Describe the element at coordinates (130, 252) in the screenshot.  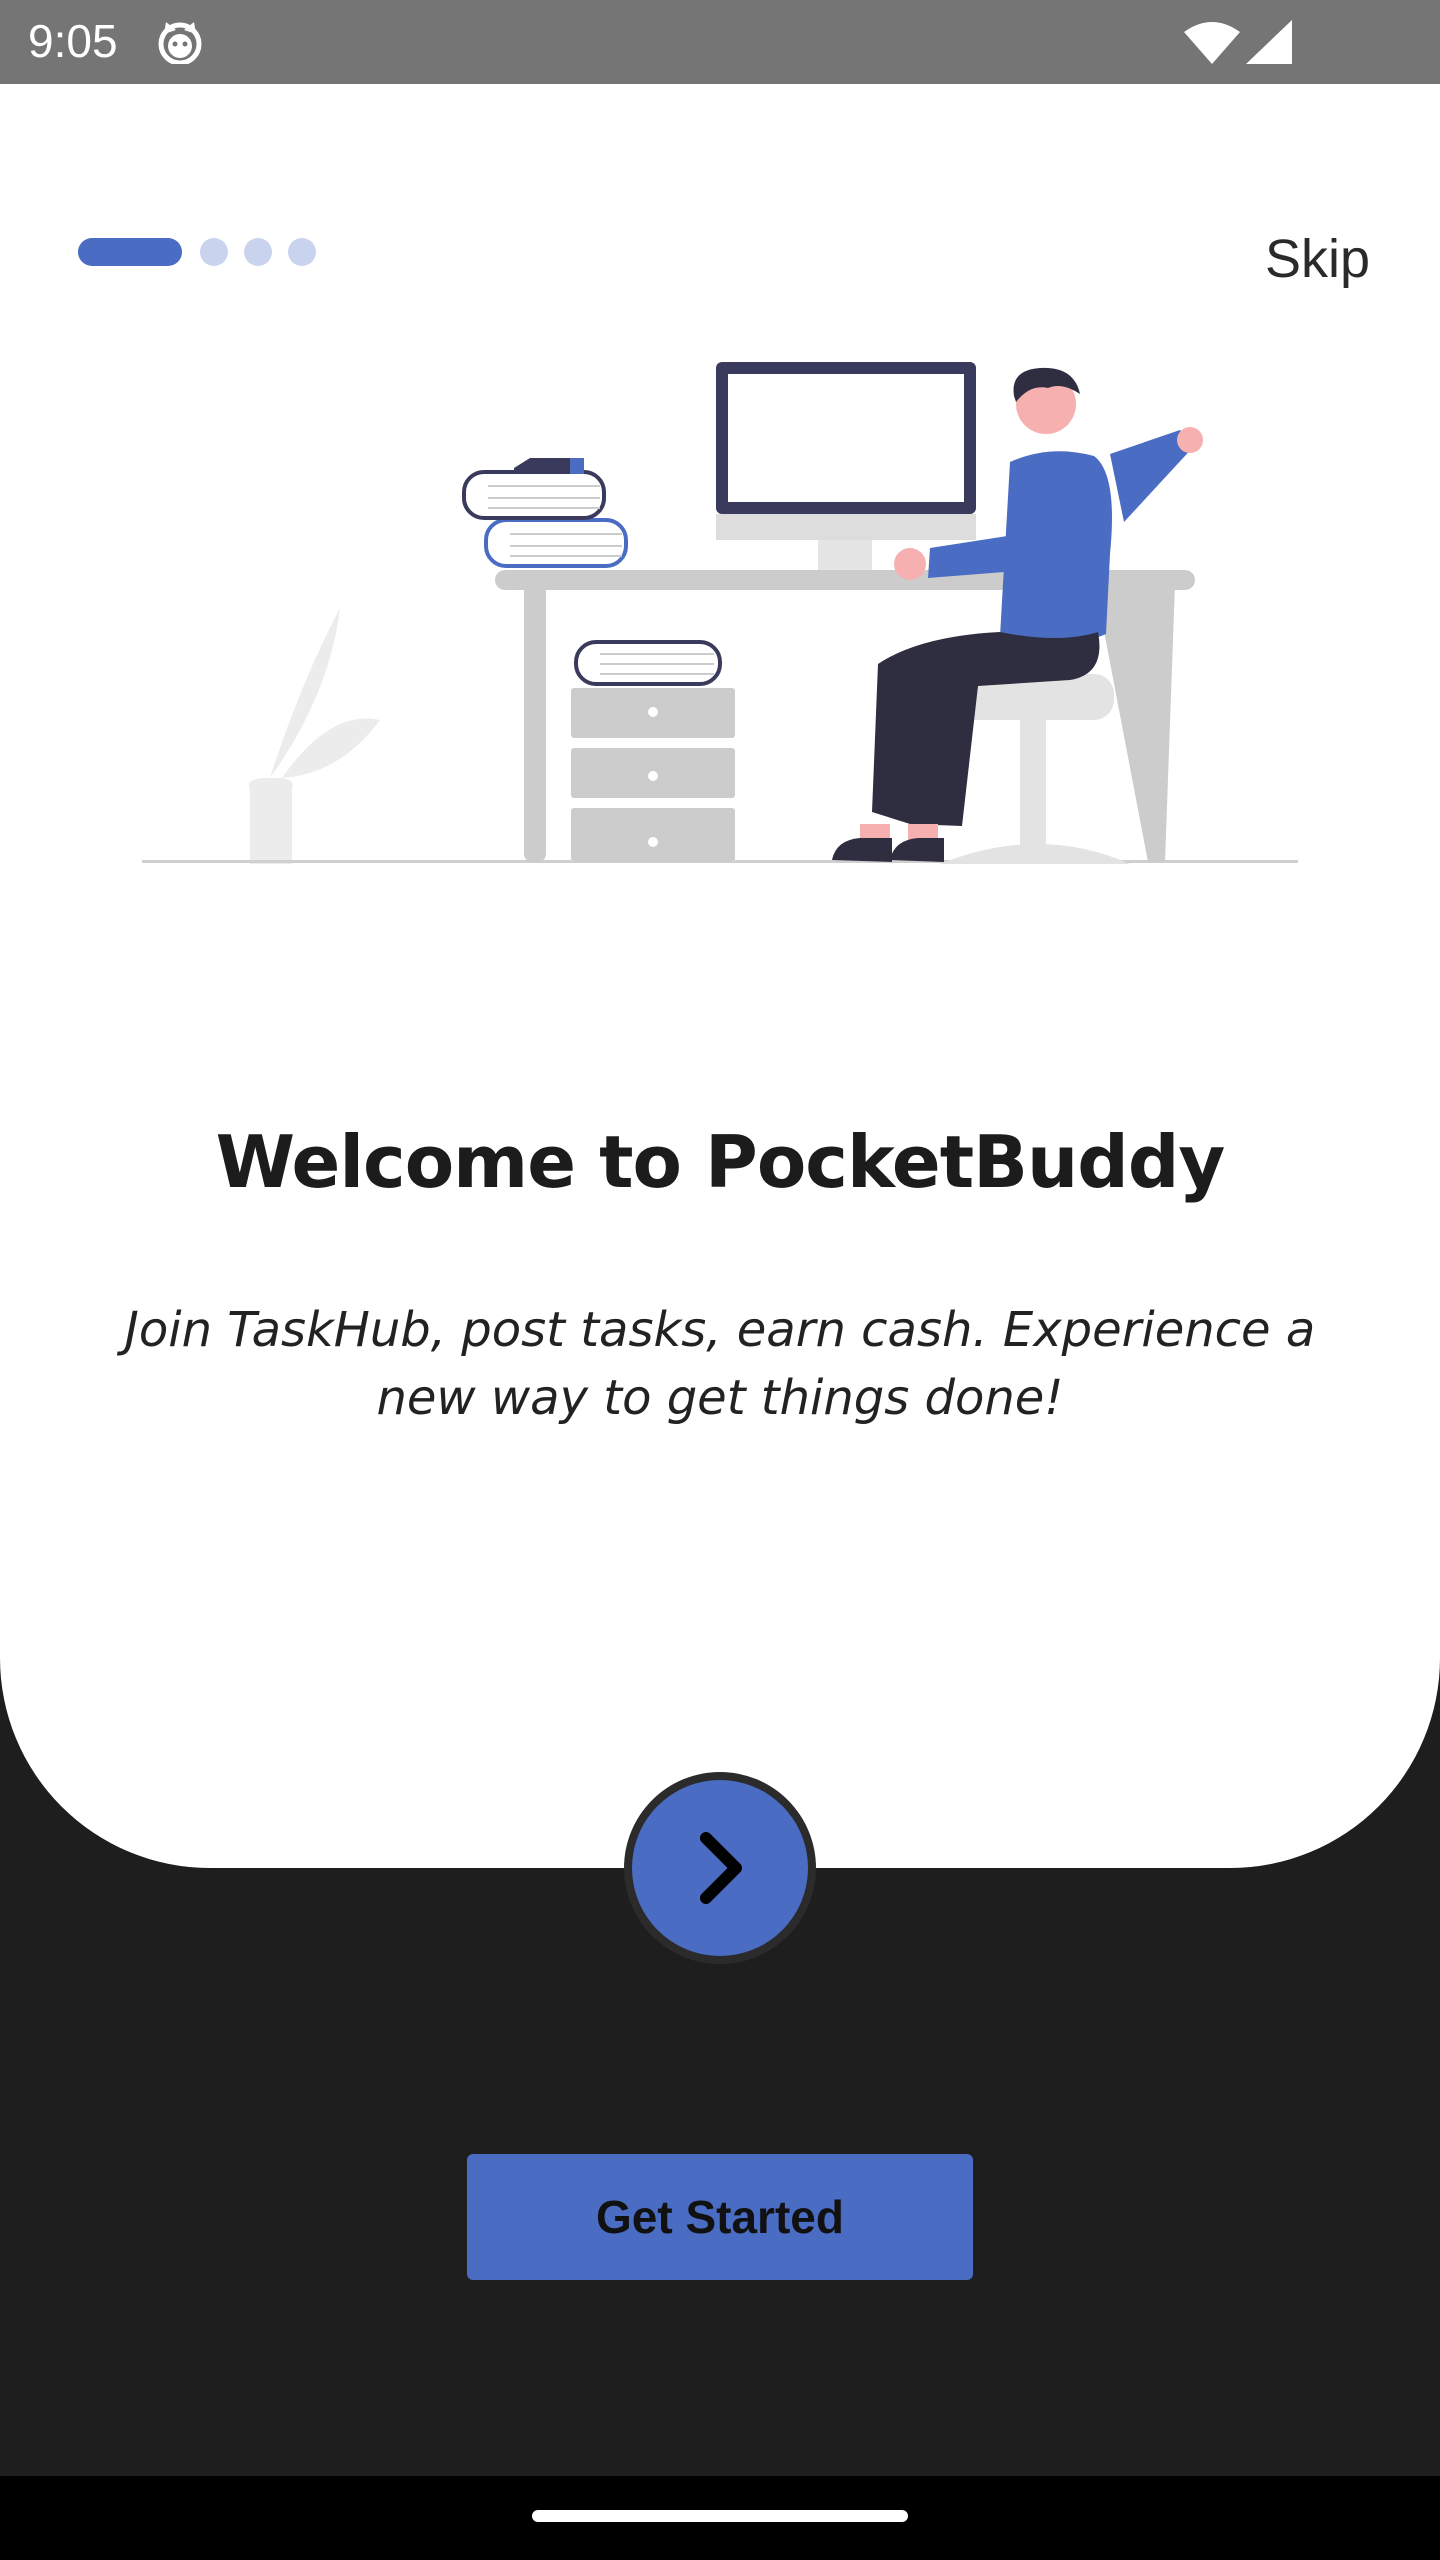
I see `page-dot-active` at that location.